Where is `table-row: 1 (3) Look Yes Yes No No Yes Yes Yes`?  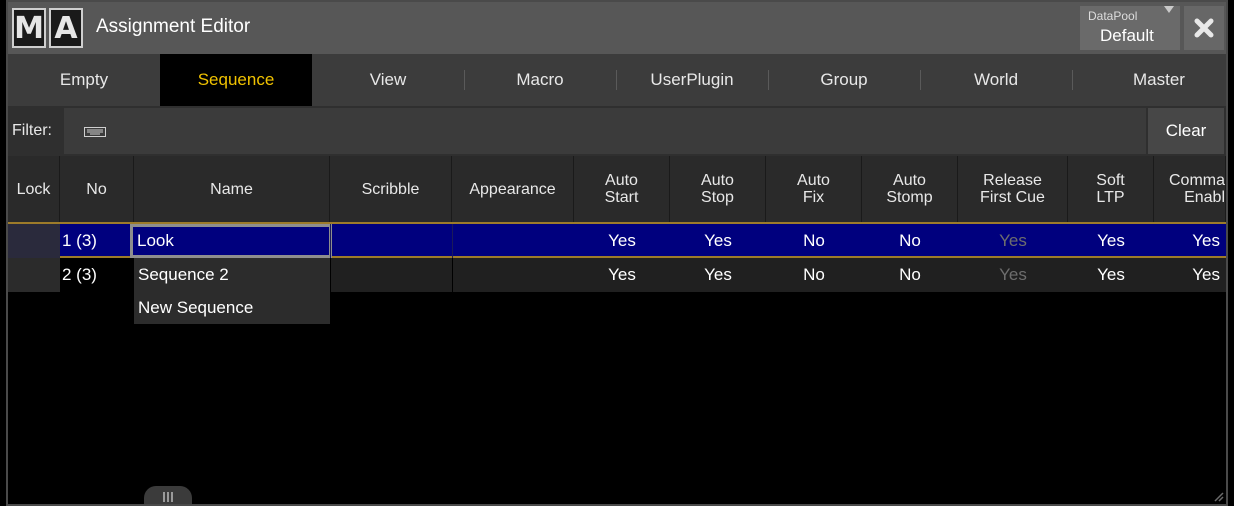 table-row: 1 (3) Look Yes Yes No No Yes Yes Yes is located at coordinates (617, 241).